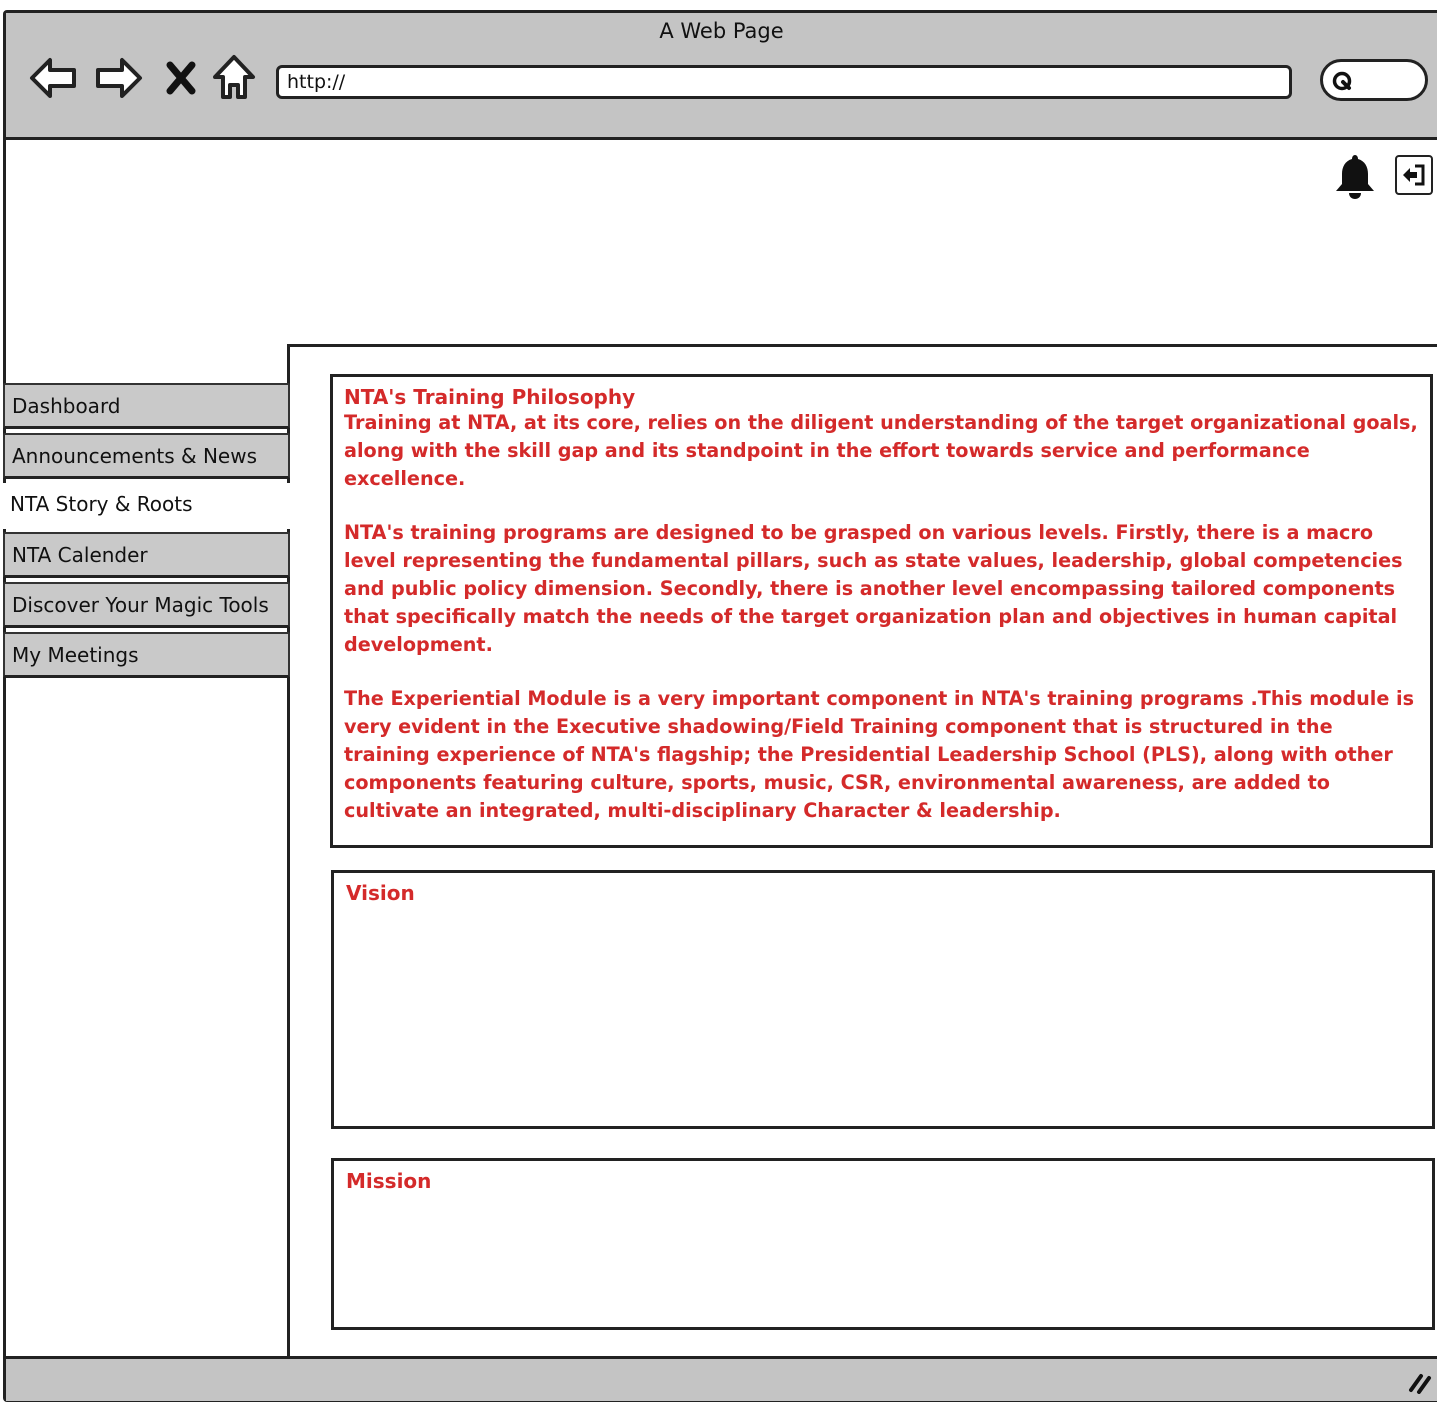 This screenshot has width=1437, height=1402. What do you see at coordinates (883, 999) in the screenshot?
I see `vision-section: Vision` at bounding box center [883, 999].